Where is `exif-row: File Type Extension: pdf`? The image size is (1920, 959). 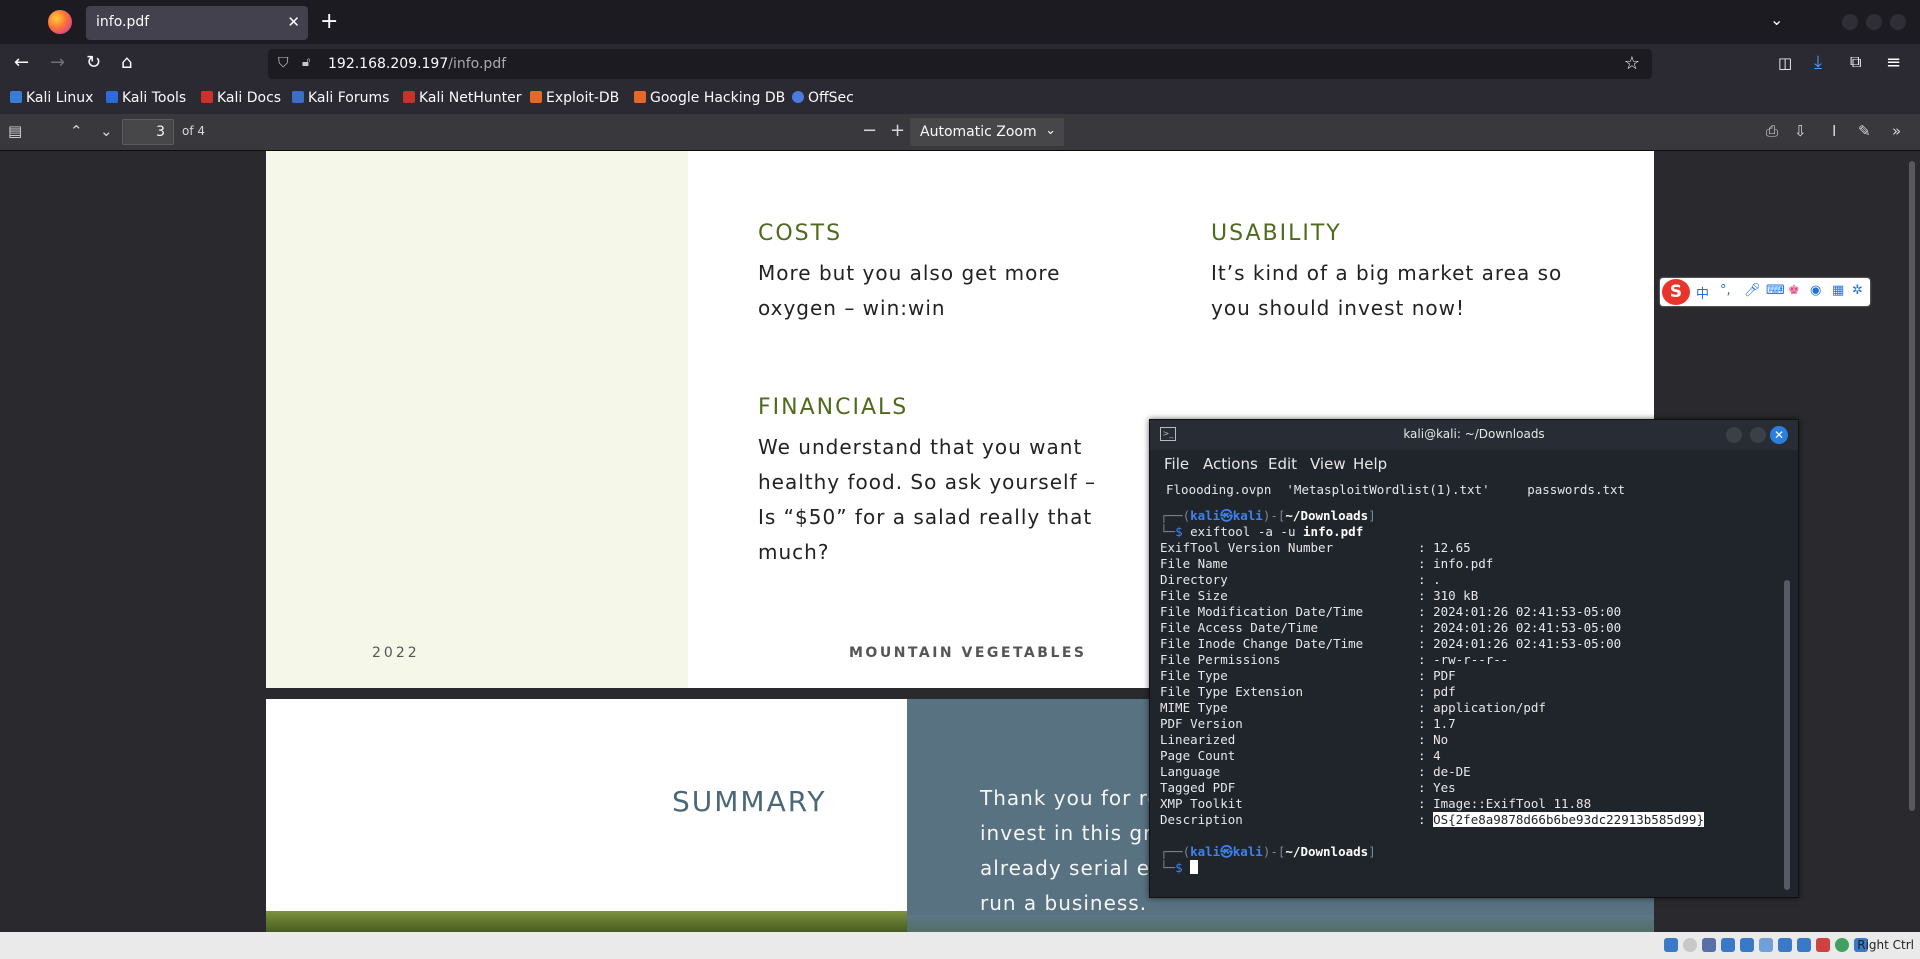
exif-row: File Type Extension: pdf is located at coordinates (1308, 691).